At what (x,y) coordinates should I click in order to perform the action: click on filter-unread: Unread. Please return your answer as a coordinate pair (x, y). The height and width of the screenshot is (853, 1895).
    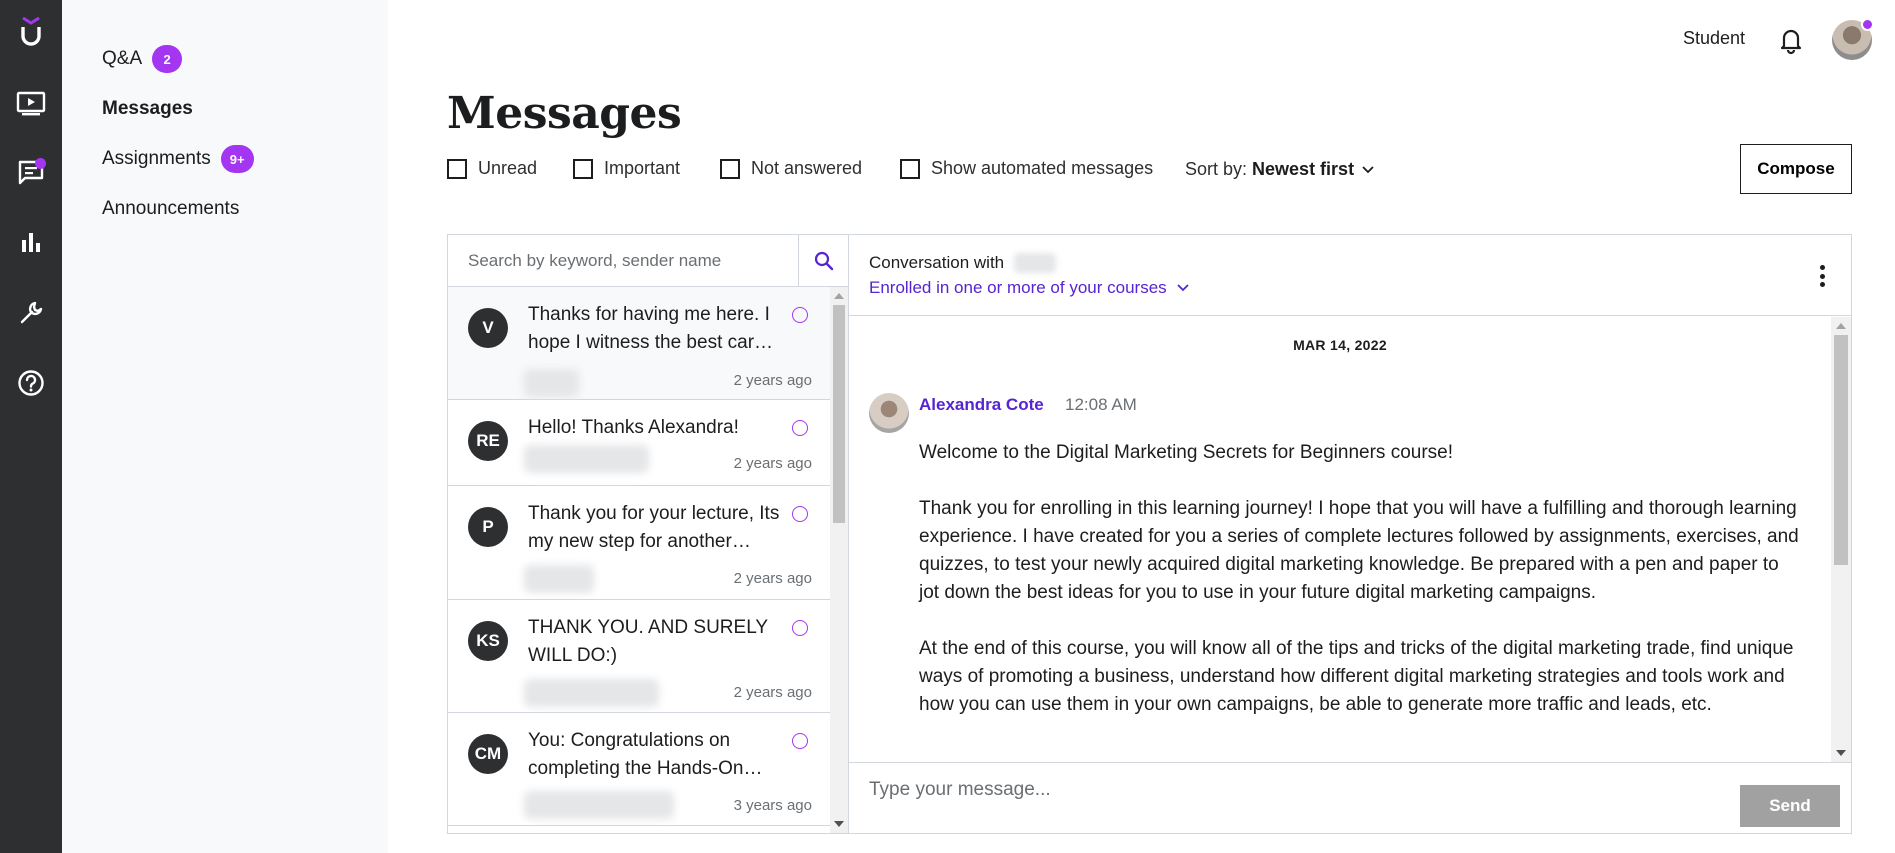
    Looking at the image, I should click on (492, 168).